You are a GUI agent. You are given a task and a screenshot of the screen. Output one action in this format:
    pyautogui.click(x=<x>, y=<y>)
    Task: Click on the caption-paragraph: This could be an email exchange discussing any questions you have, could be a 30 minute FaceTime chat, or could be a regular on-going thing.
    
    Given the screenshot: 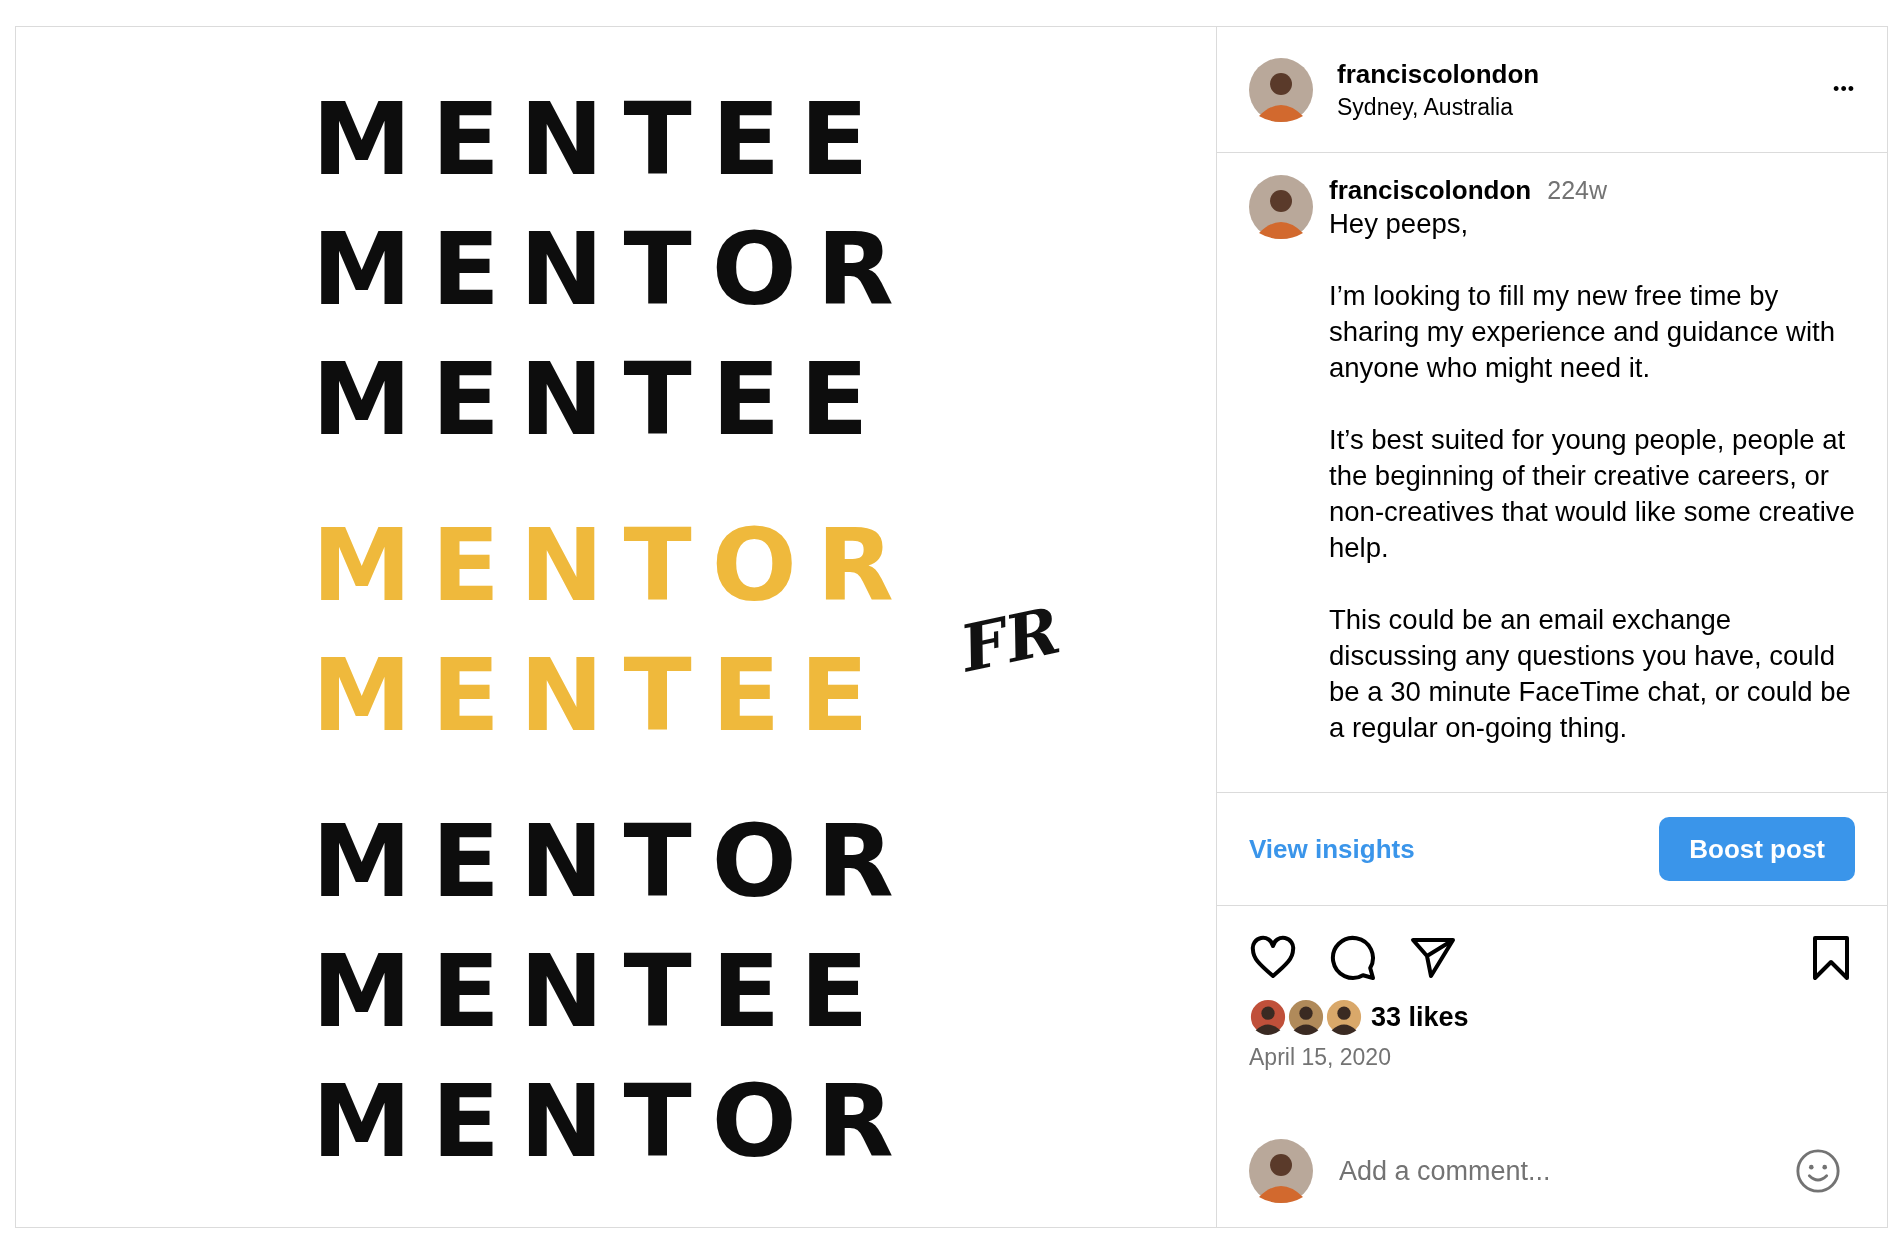 What is the action you would take?
    pyautogui.click(x=1590, y=674)
    